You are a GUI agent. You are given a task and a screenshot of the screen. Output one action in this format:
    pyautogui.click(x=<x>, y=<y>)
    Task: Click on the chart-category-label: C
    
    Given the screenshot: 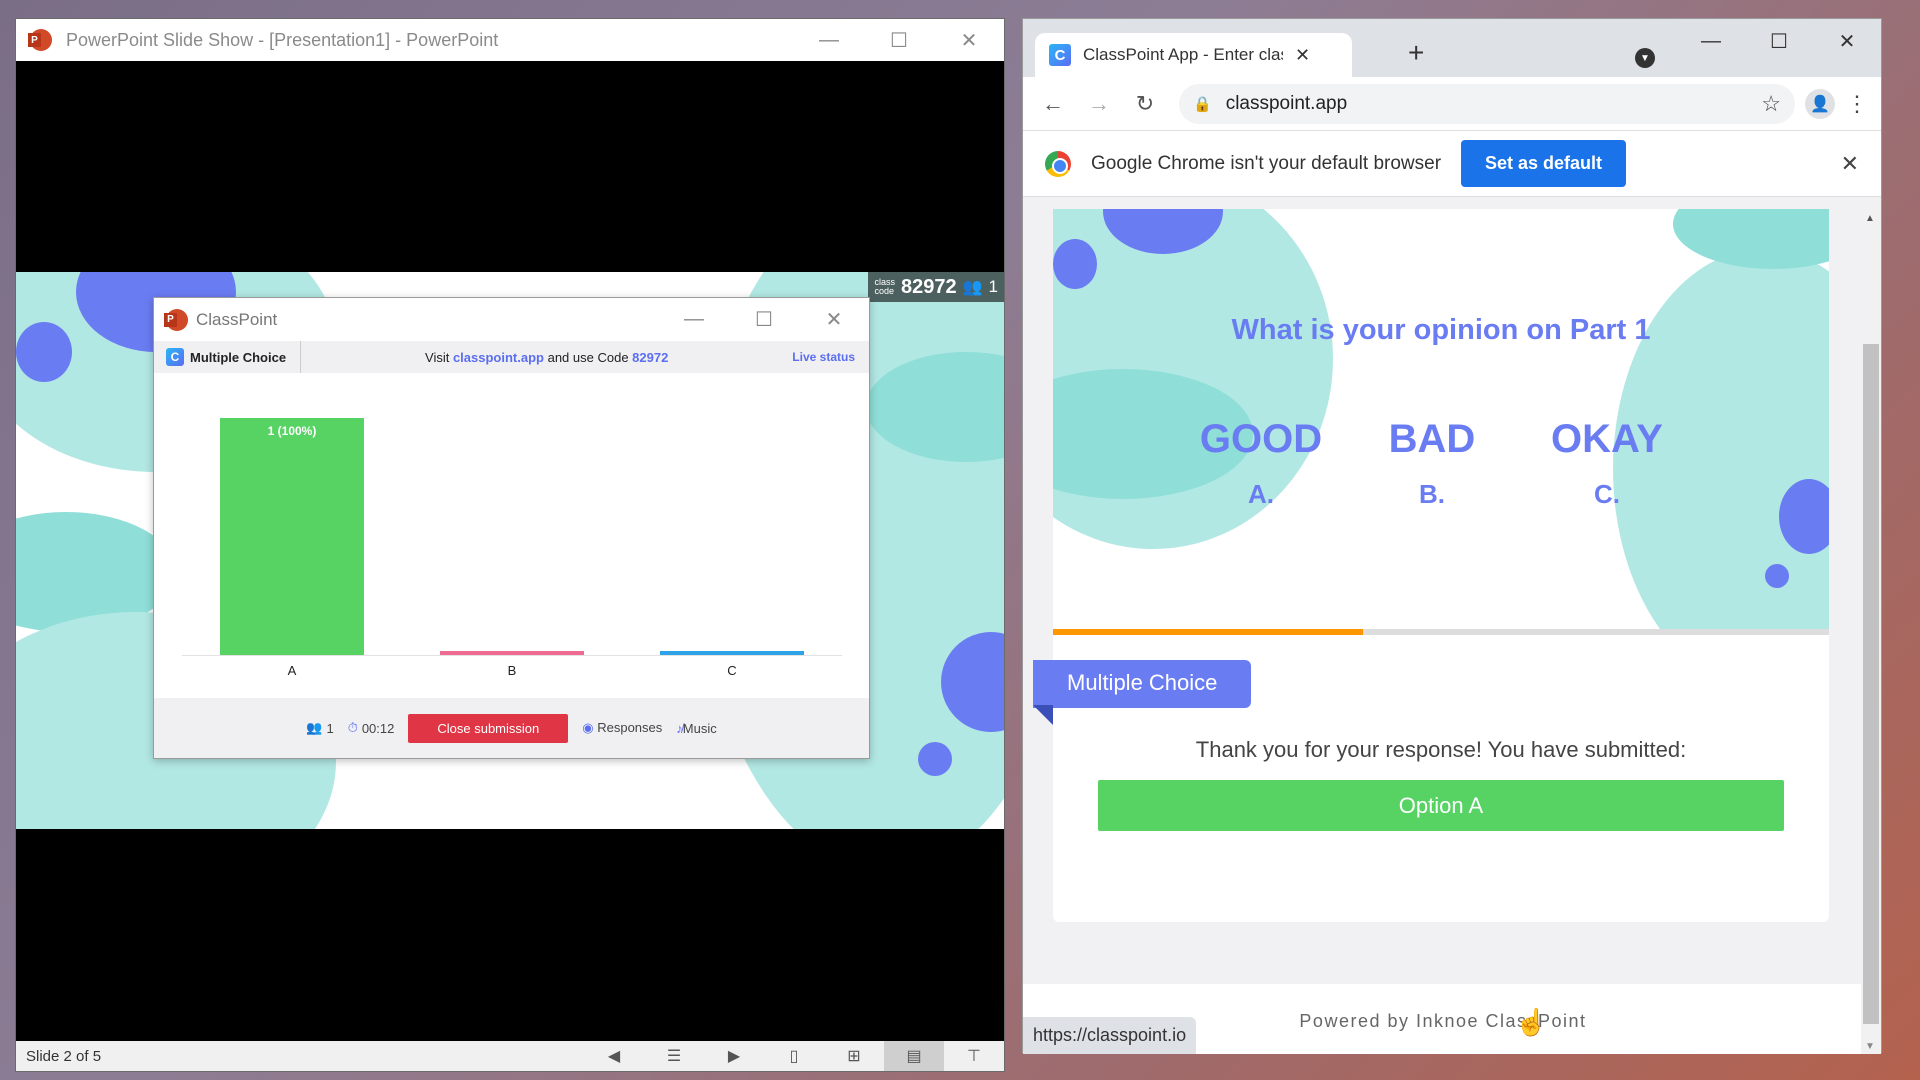 What is the action you would take?
    pyautogui.click(x=731, y=670)
    